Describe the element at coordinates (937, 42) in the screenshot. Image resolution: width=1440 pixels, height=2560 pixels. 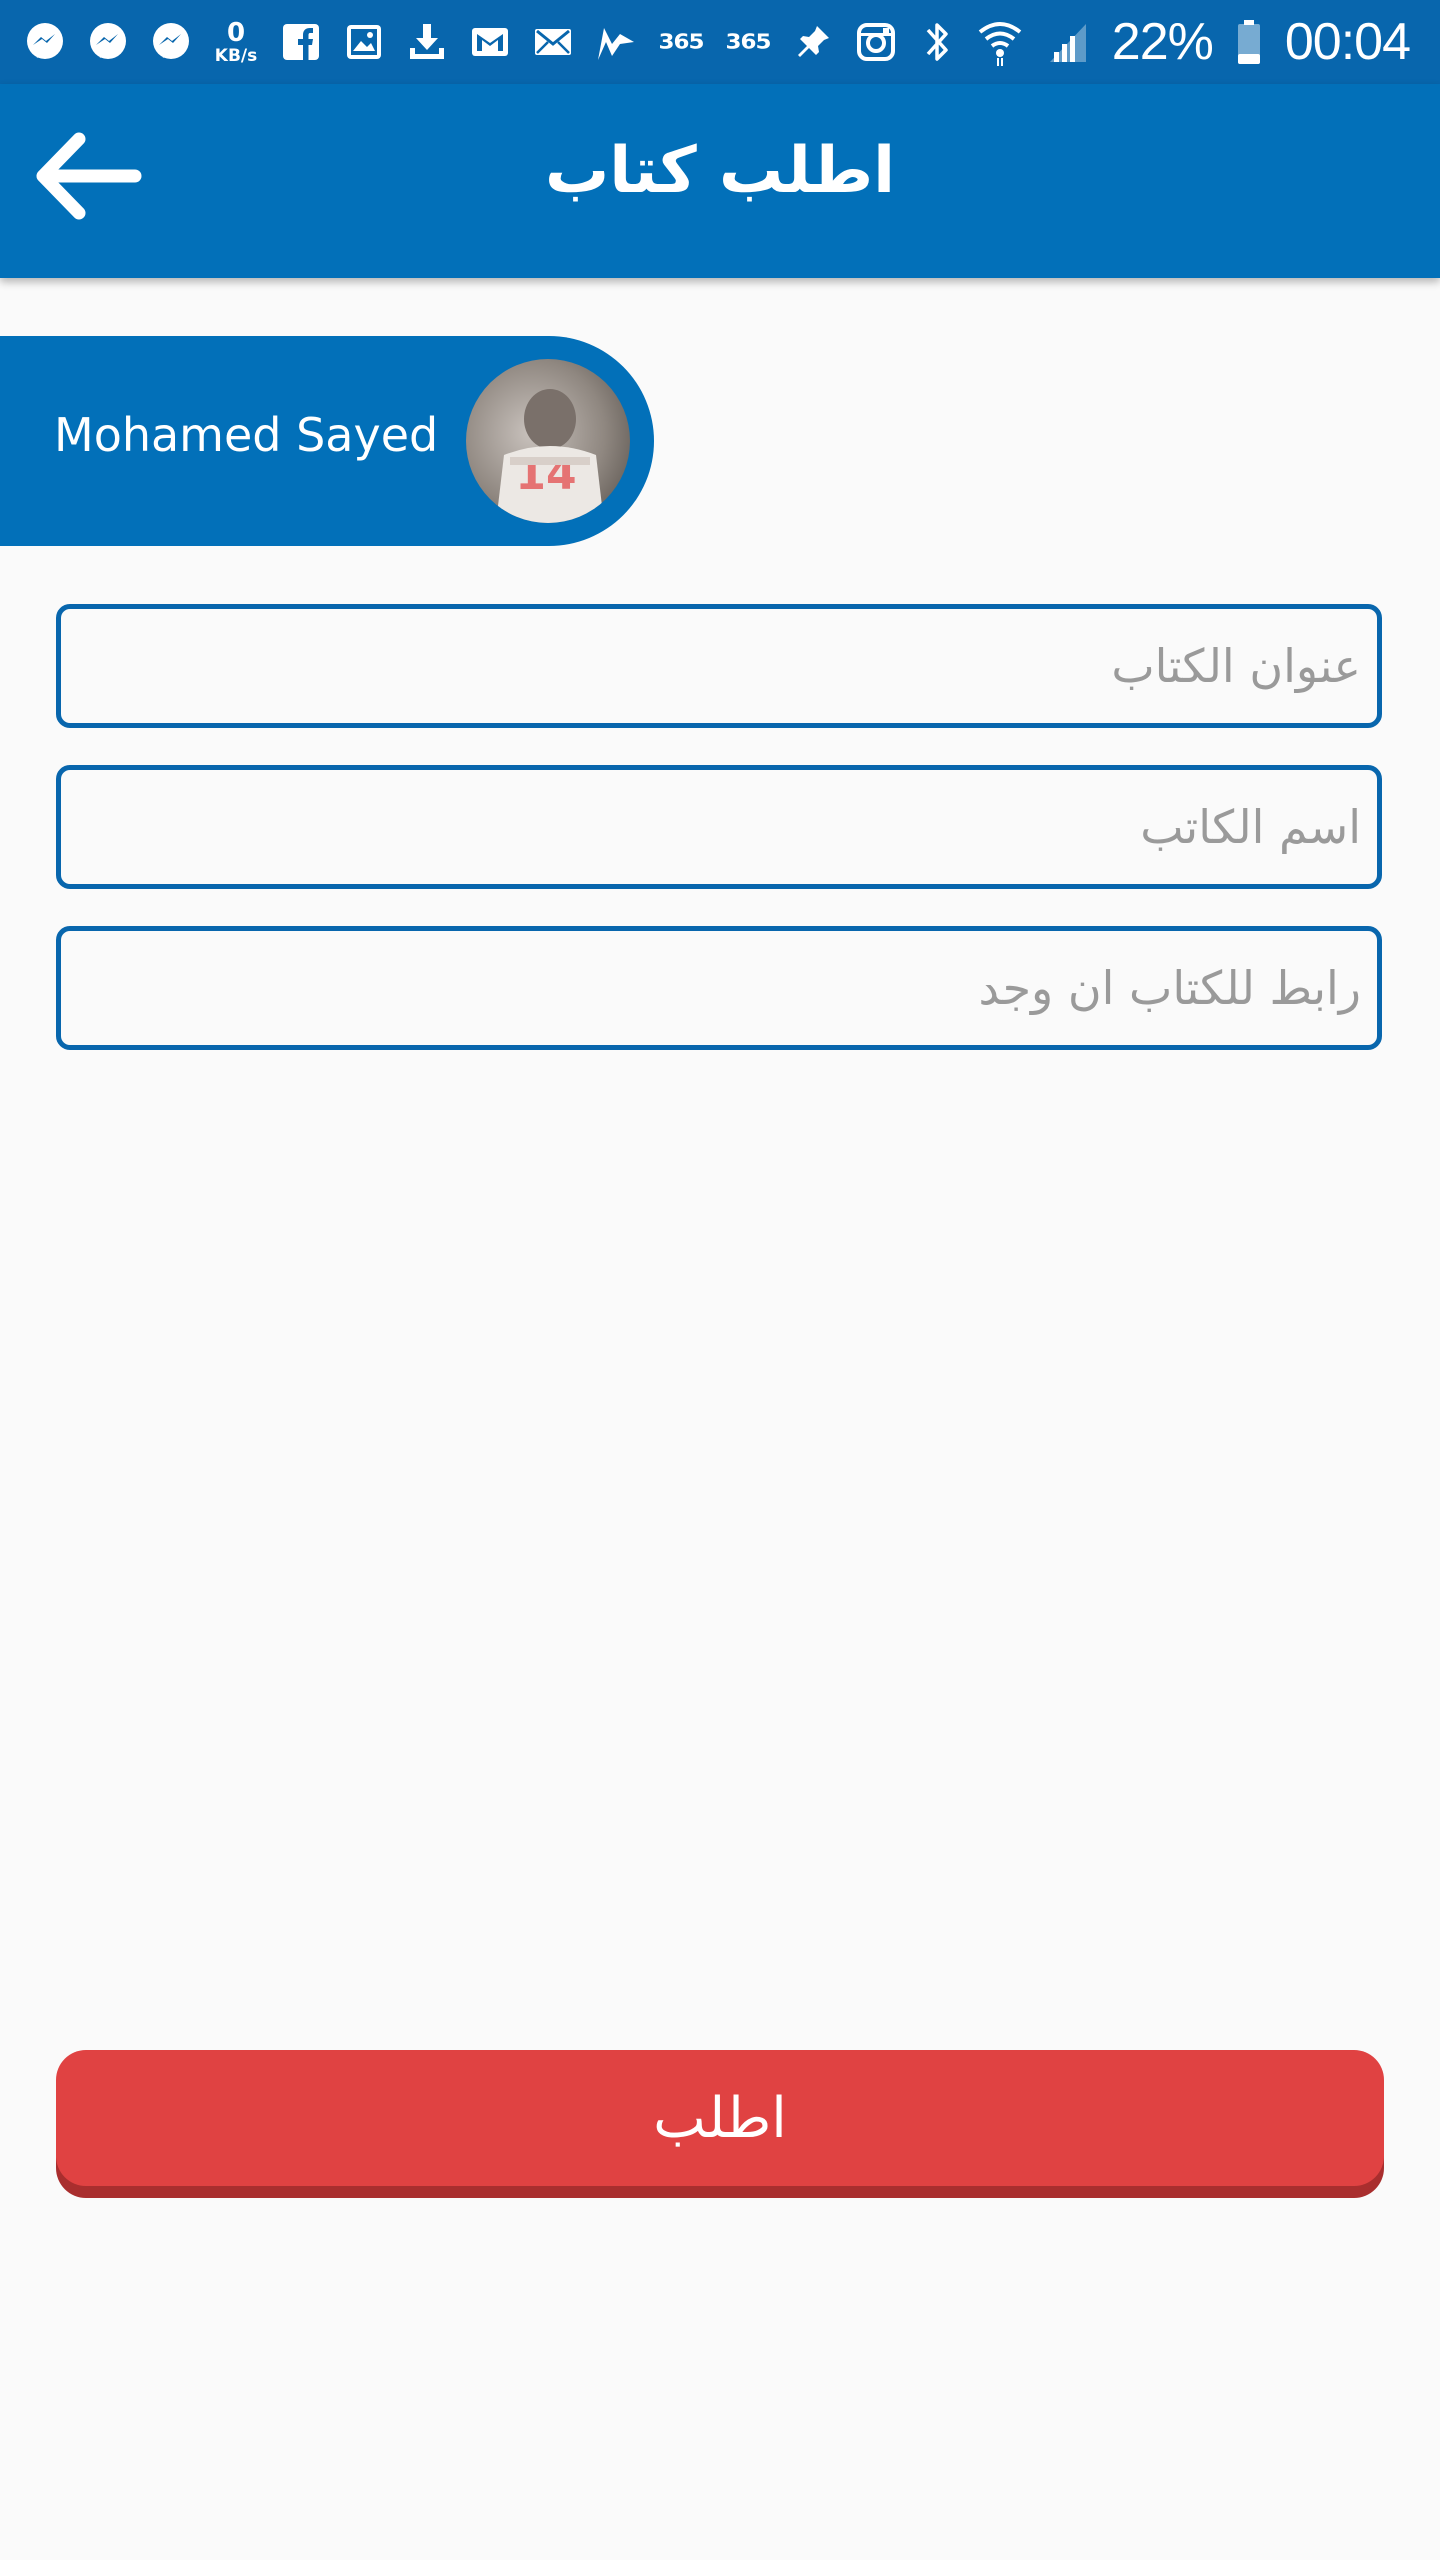
I see `bluetooth-icon` at that location.